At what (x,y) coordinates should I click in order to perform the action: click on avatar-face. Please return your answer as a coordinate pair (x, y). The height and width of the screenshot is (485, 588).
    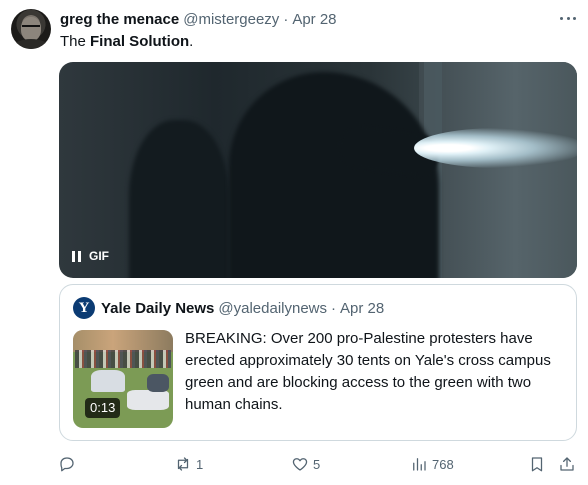
    Looking at the image, I should click on (31, 29).